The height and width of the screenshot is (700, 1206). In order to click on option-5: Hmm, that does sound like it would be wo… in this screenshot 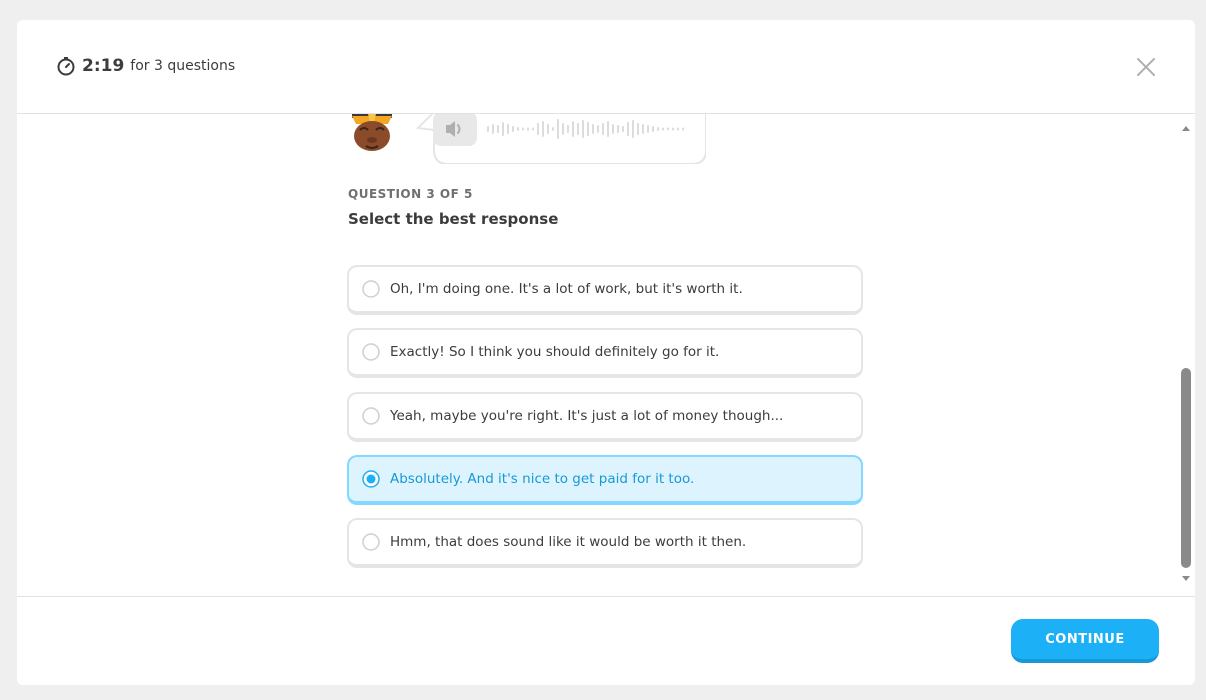, I will do `click(605, 543)`.